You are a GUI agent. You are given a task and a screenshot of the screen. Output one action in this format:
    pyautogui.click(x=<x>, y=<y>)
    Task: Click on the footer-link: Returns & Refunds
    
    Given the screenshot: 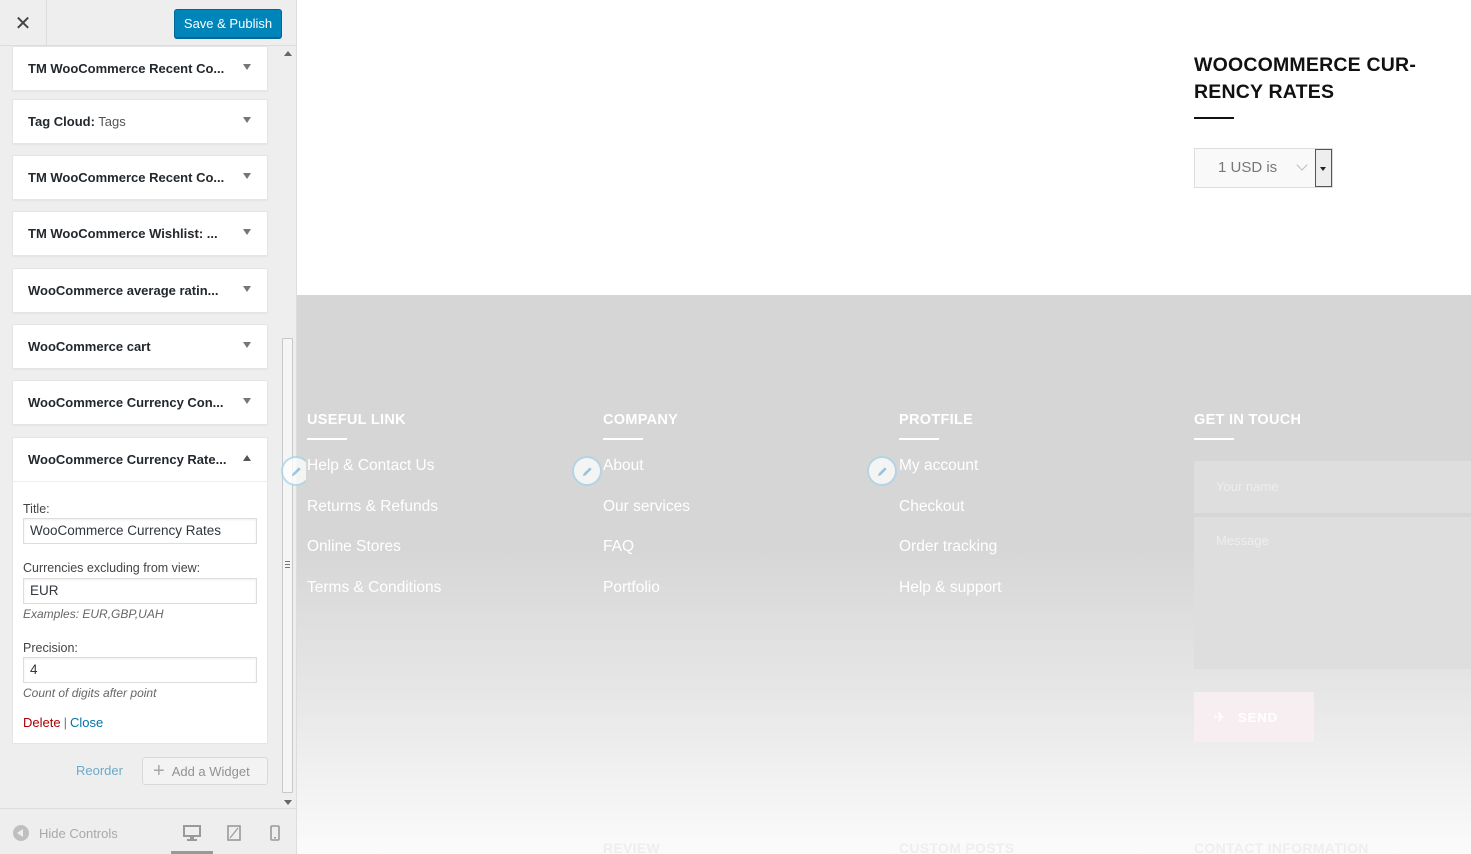 What is the action you would take?
    pyautogui.click(x=372, y=507)
    